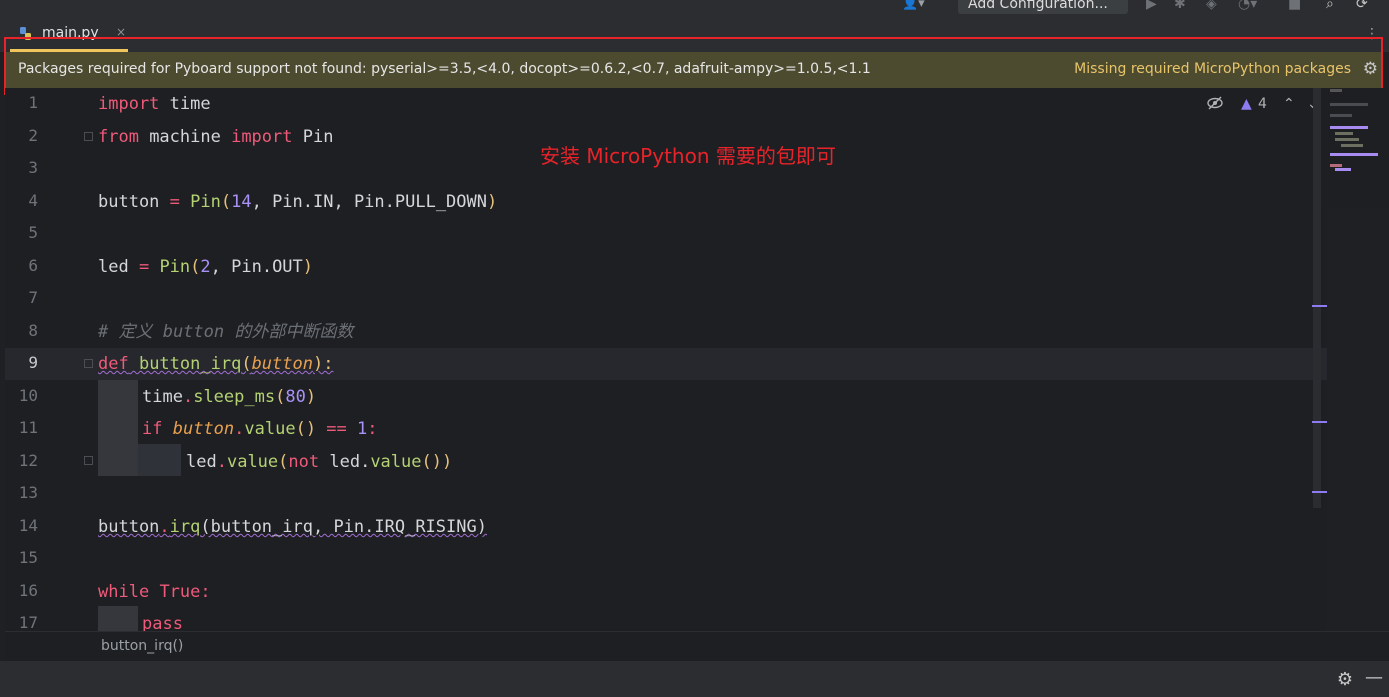 The height and width of the screenshot is (697, 1389). What do you see at coordinates (33, 330) in the screenshot?
I see `line-number: 8` at bounding box center [33, 330].